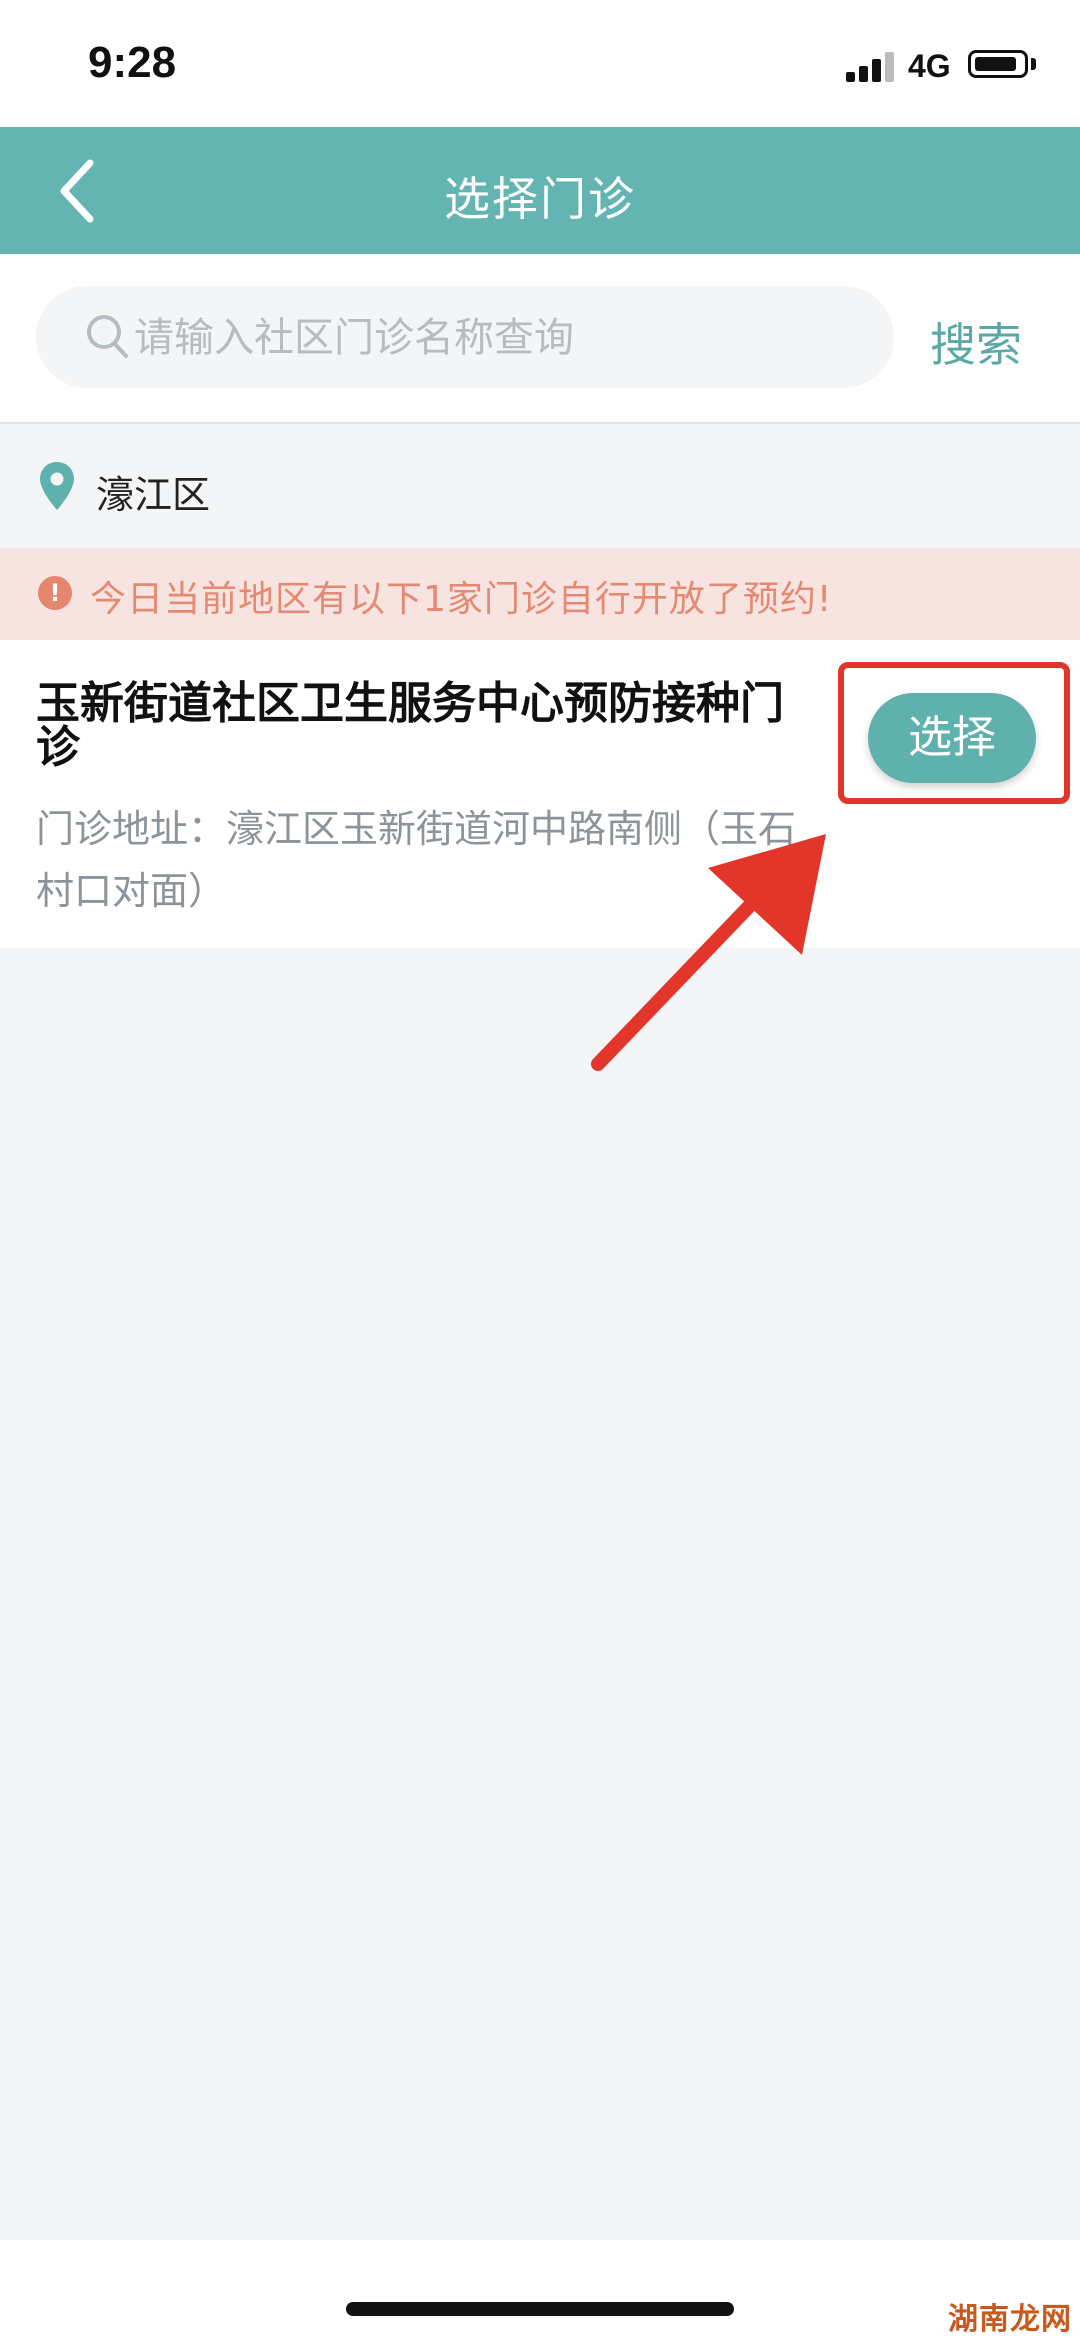  I want to click on district-selector: 濠江区, so click(540, 486).